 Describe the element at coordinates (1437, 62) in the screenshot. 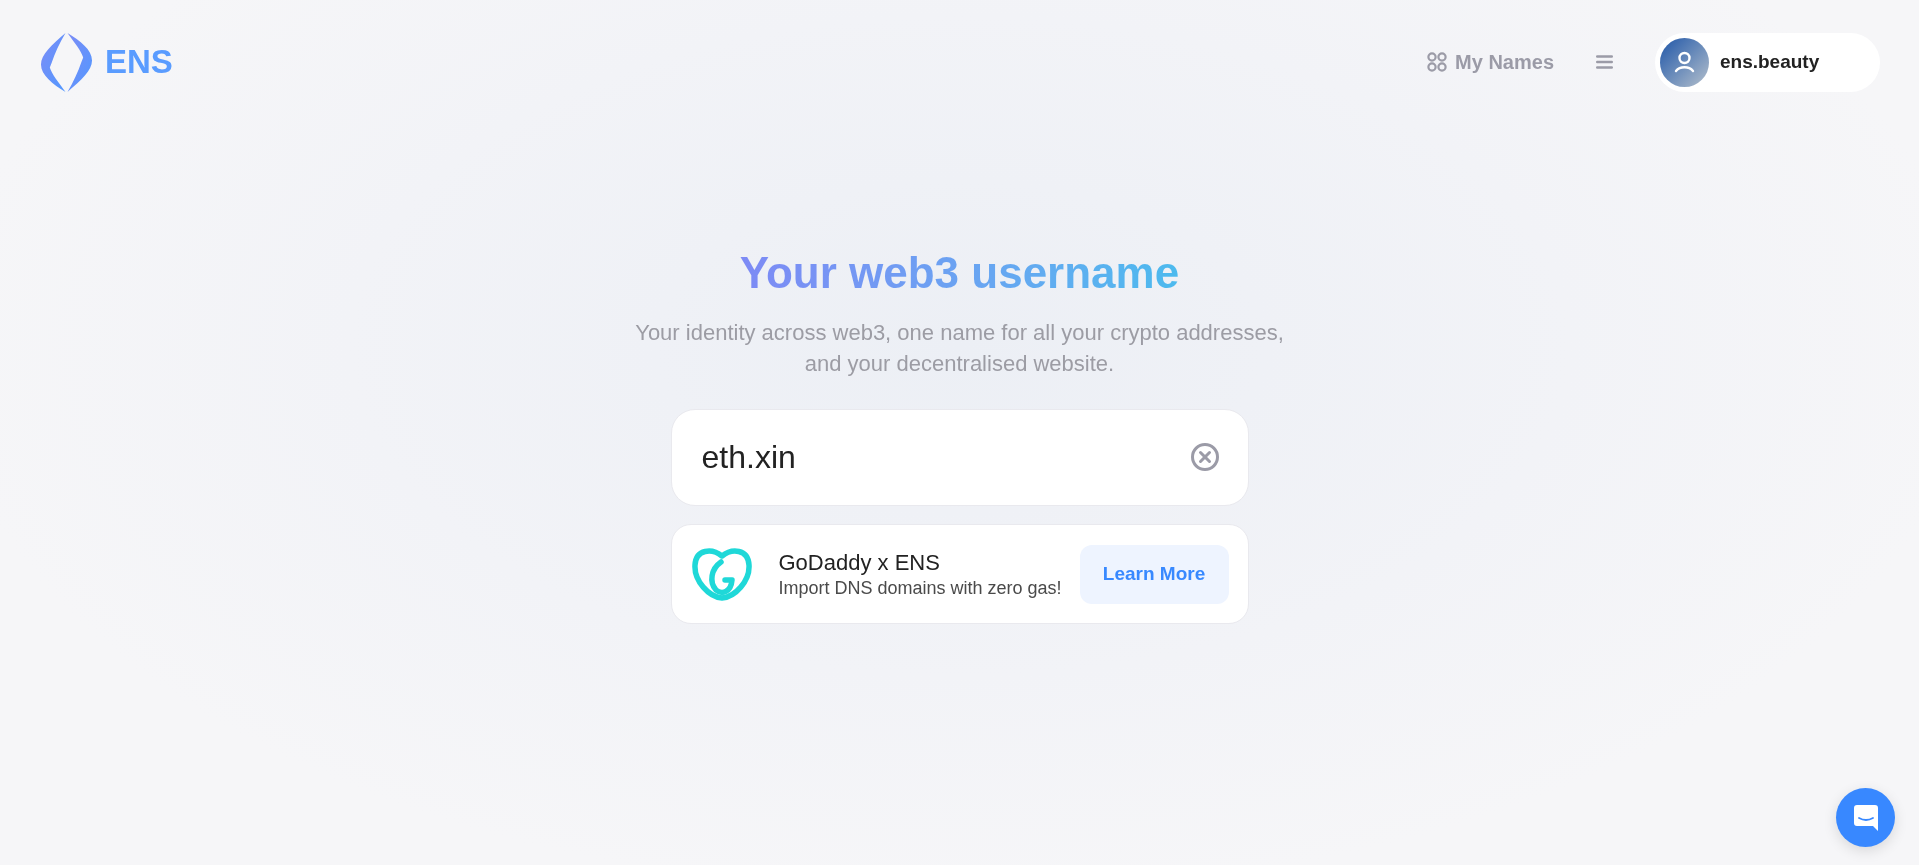

I see `four-circles-icon` at that location.